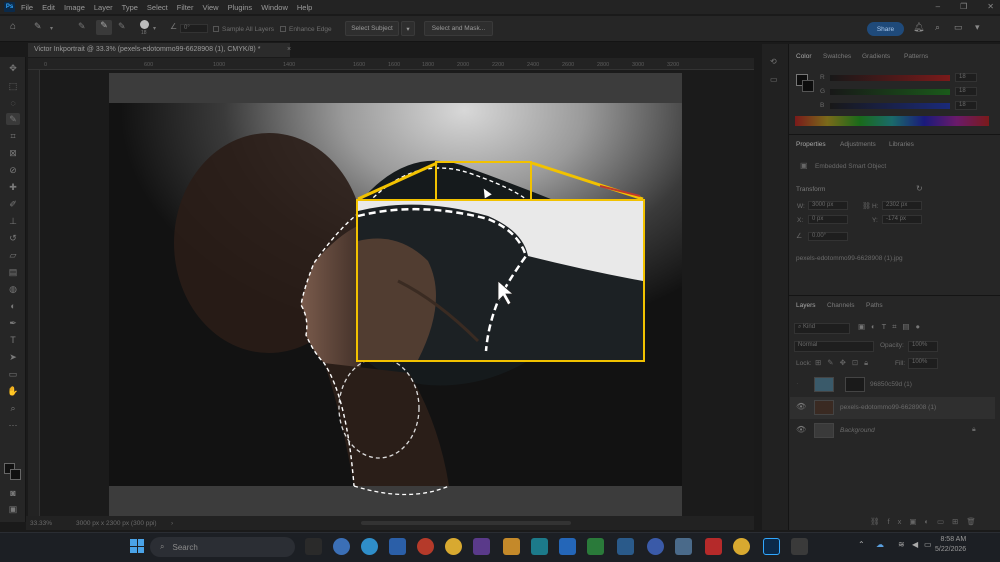  Describe the element at coordinates (966, 105) in the screenshot. I see `channel-b-field: 18` at that location.